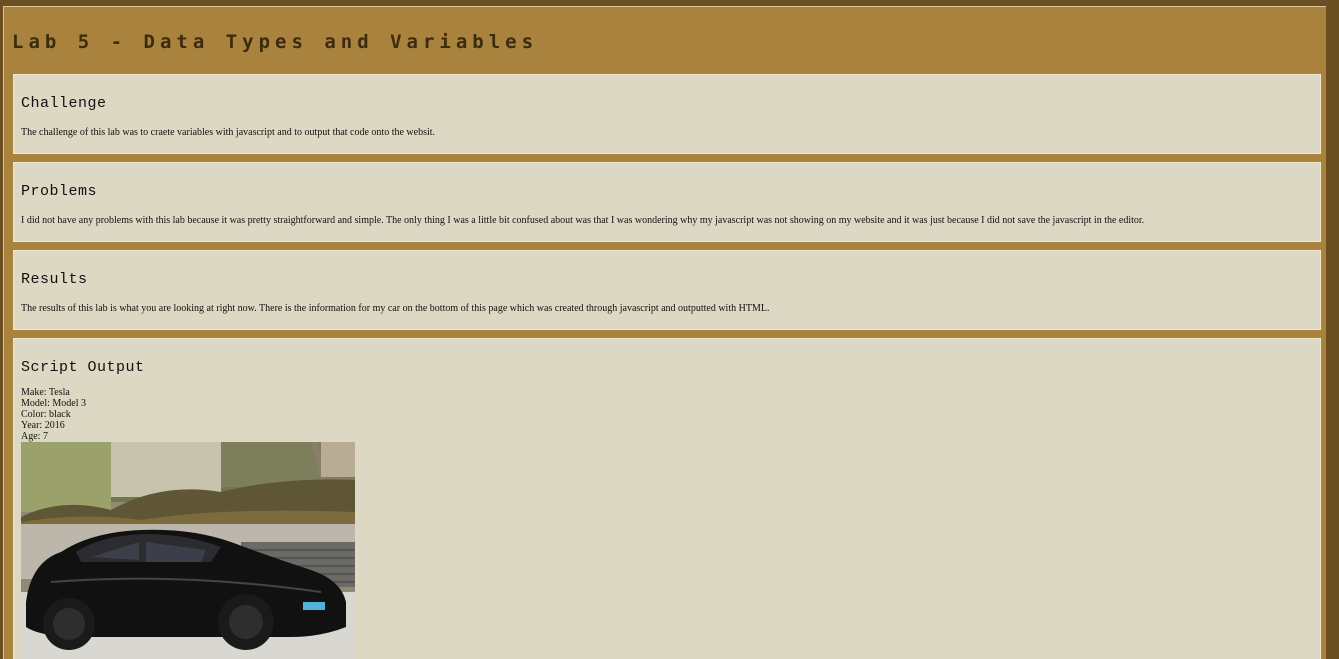  Describe the element at coordinates (46, 414) in the screenshot. I see `car-color: Color: black` at that location.